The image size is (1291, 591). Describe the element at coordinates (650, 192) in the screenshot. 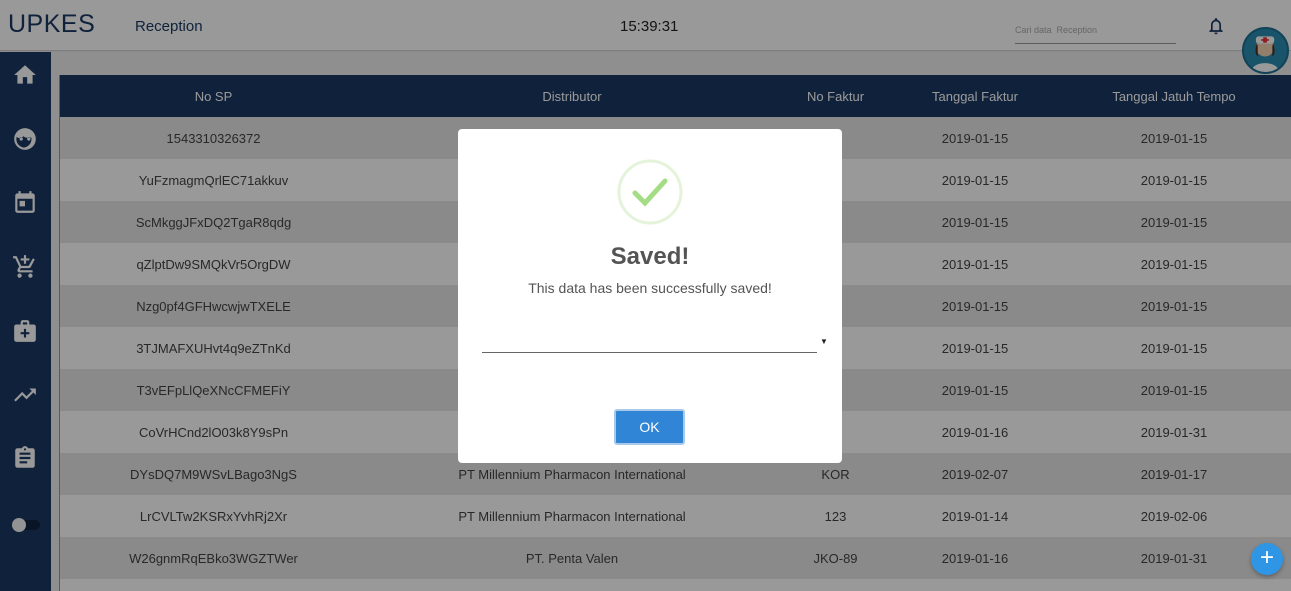

I see `checkmark-icon` at that location.